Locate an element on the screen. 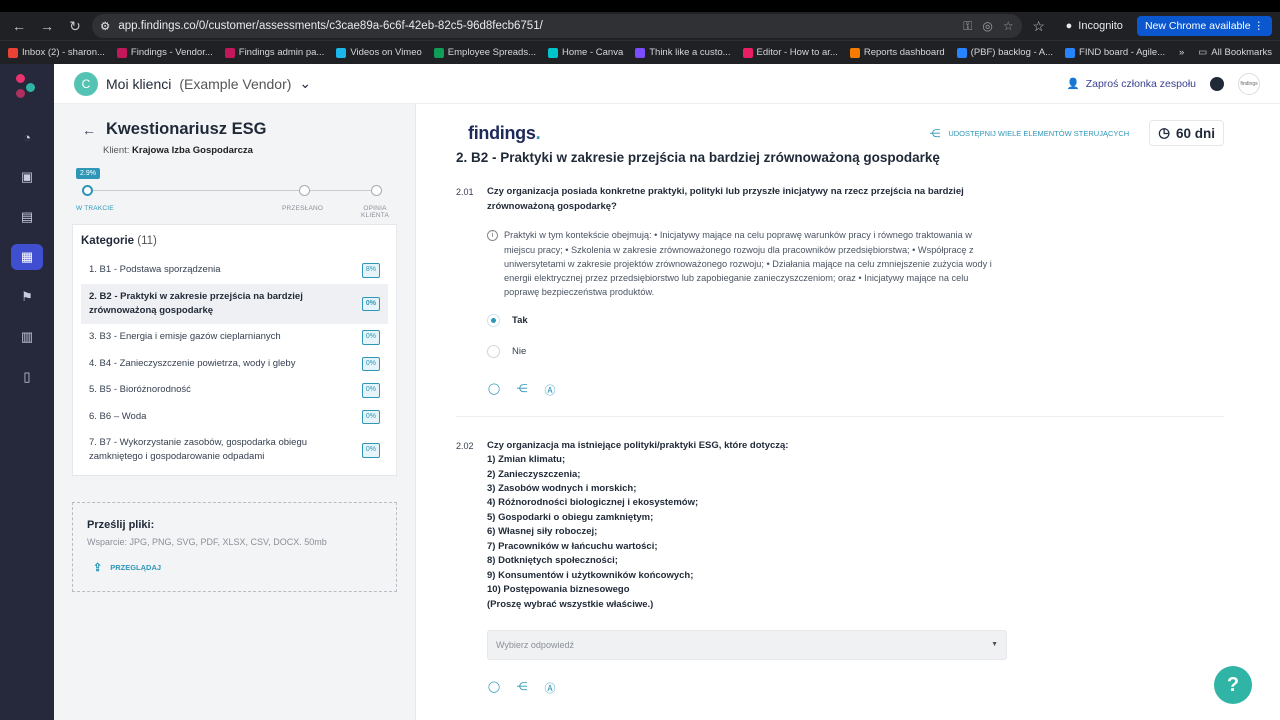  star-icon: ☆ is located at coordinates (1008, 26).